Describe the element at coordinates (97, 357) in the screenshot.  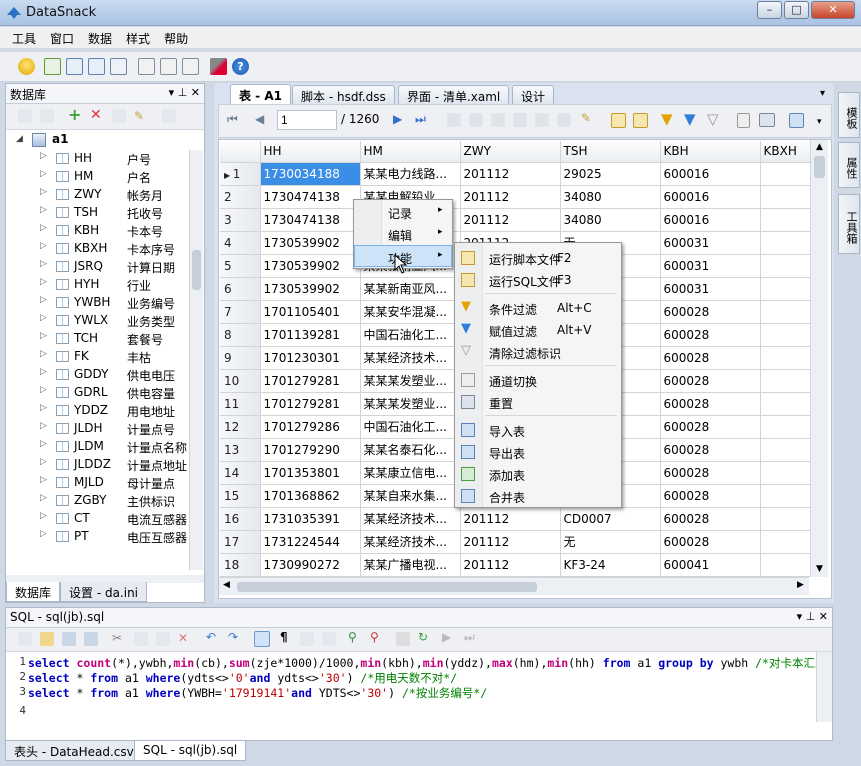
I see `tree-field-fk: ▷ FK 丰枯` at that location.